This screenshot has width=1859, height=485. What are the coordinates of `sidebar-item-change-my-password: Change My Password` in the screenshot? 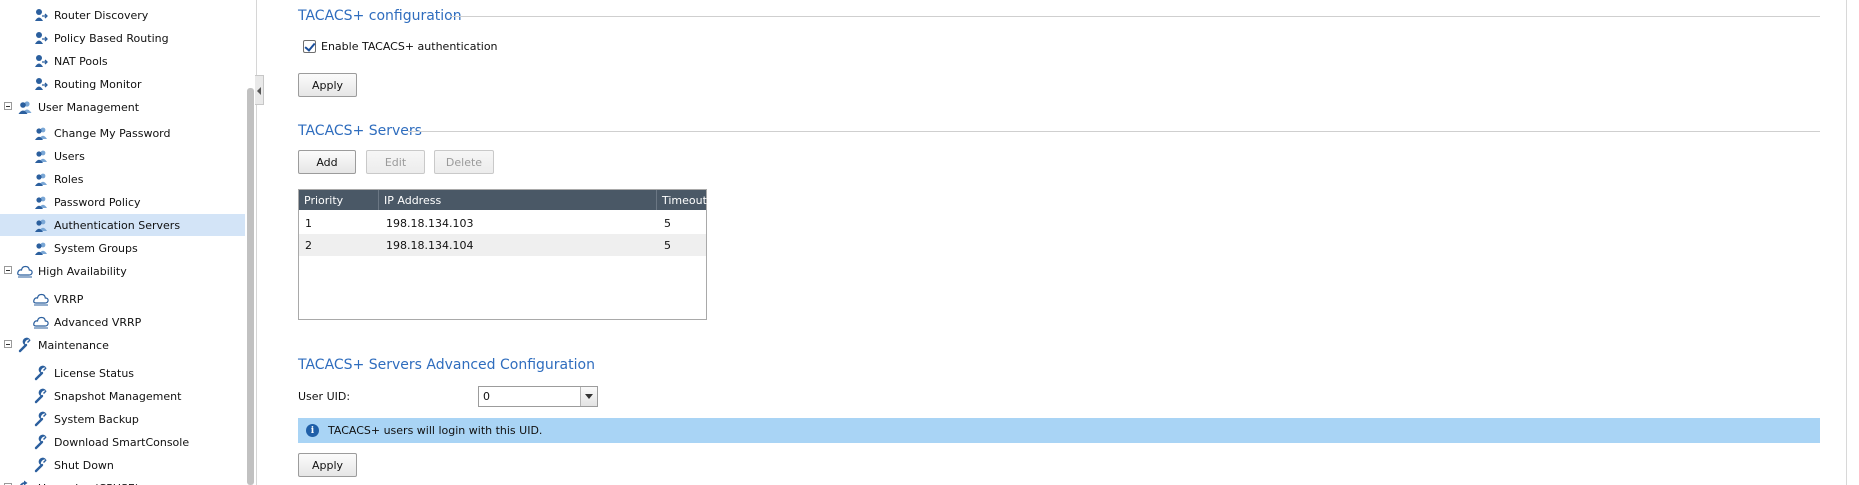 It's located at (122, 133).